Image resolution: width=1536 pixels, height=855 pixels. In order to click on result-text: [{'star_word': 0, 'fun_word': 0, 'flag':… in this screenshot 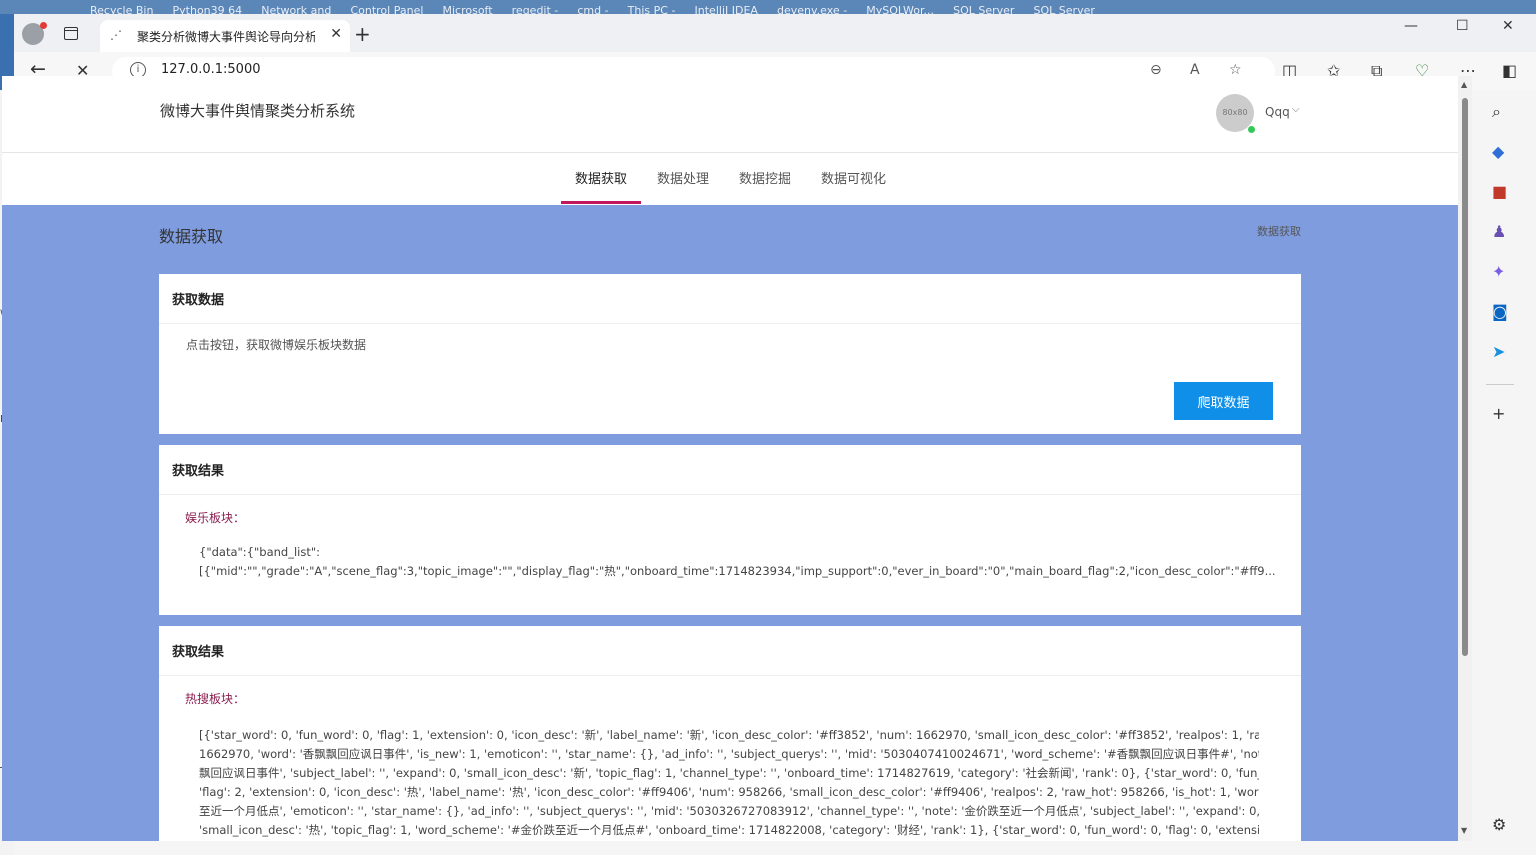, I will do `click(729, 783)`.